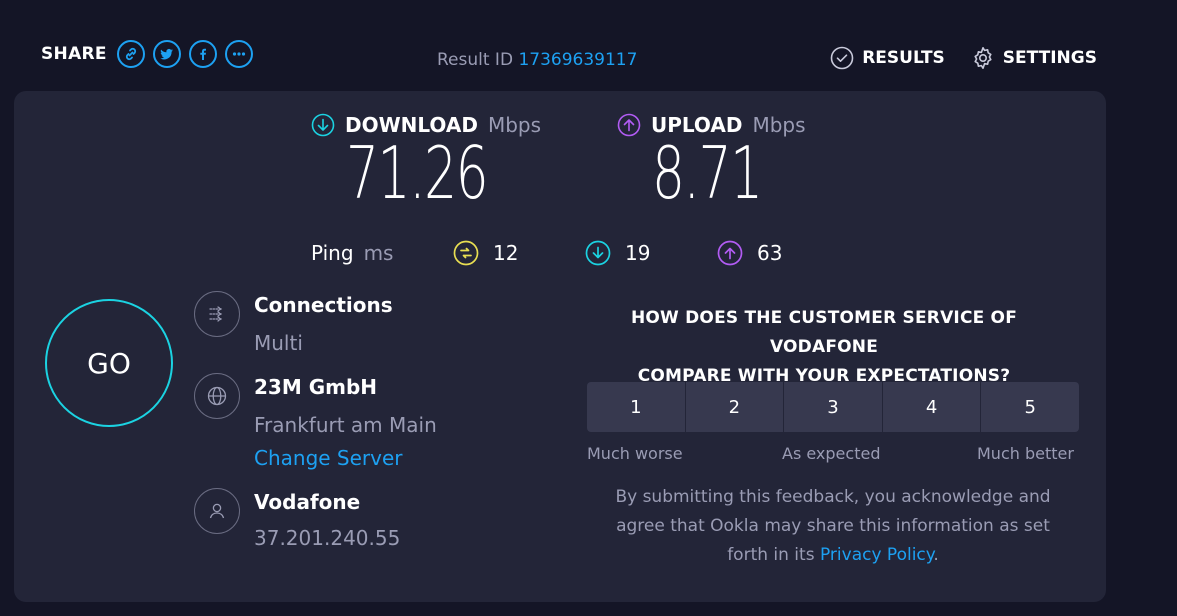 The height and width of the screenshot is (616, 1177). Describe the element at coordinates (577, 60) in the screenshot. I see `result-id-link: 17369639117` at that location.